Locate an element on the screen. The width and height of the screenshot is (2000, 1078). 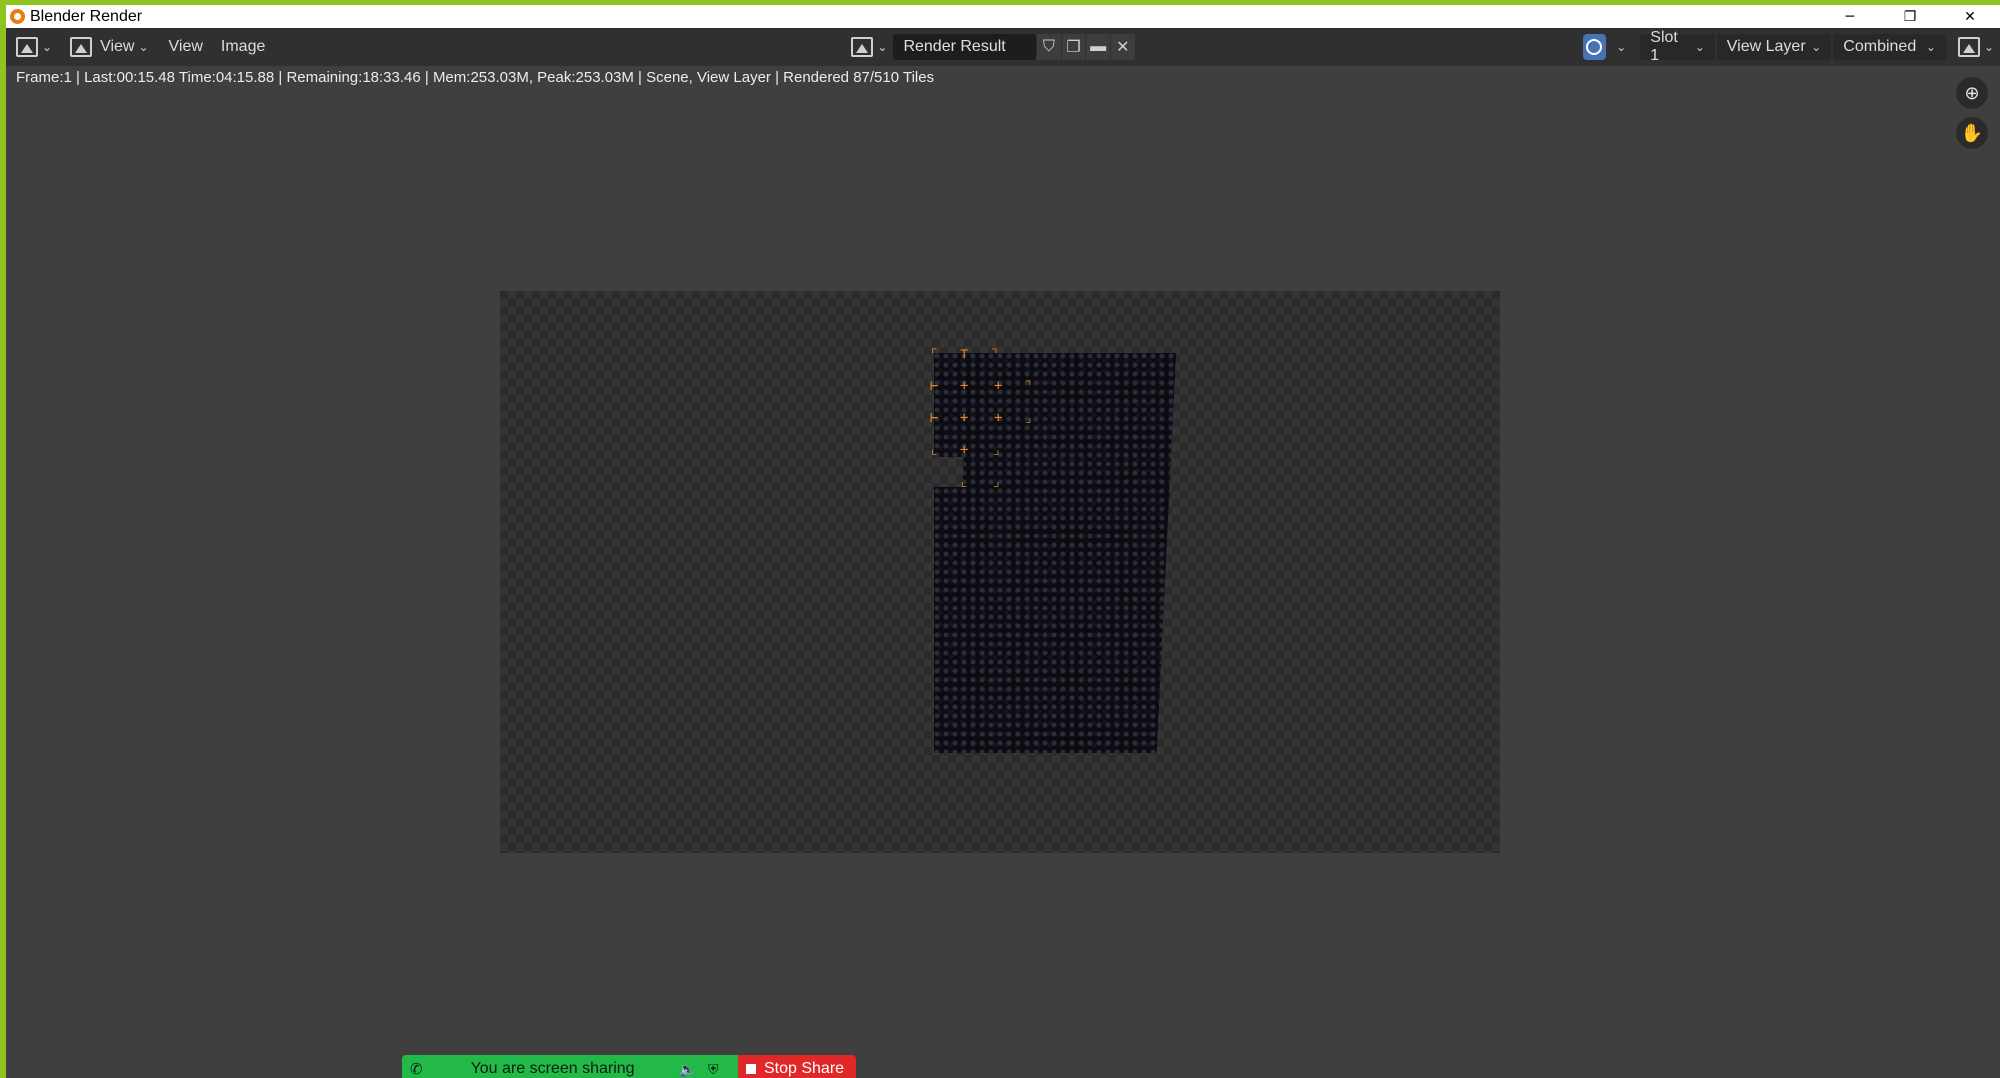
image-editor-icon is located at coordinates (27, 47).